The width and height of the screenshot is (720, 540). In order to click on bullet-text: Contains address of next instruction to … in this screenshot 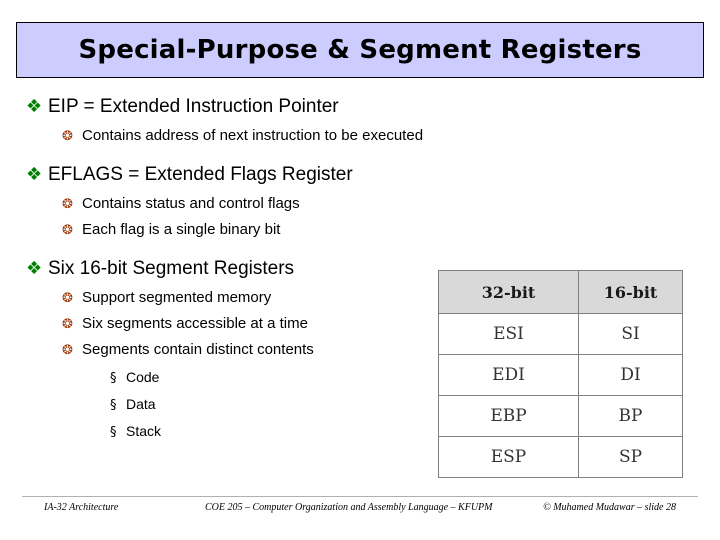, I will do `click(253, 135)`.